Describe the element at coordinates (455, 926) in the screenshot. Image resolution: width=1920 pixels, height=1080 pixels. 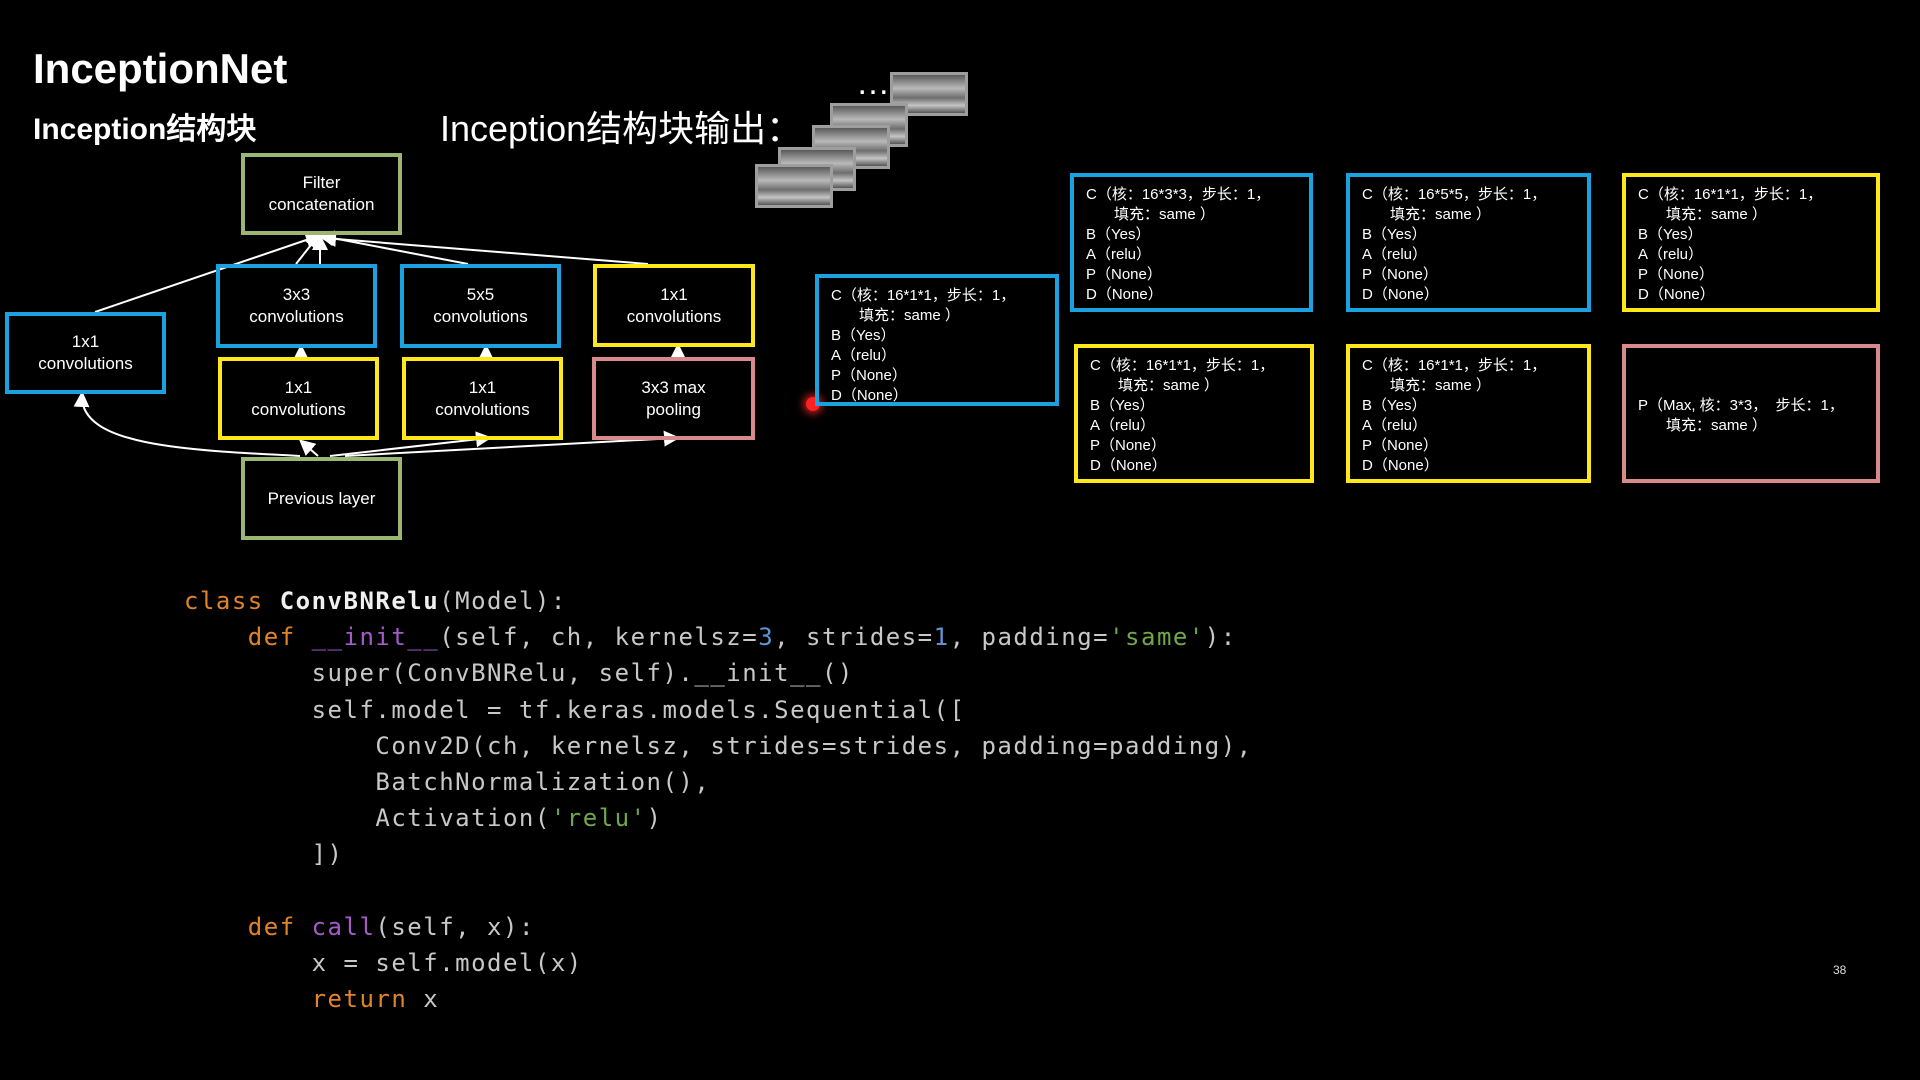
I see `code-text: (self, x):` at that location.